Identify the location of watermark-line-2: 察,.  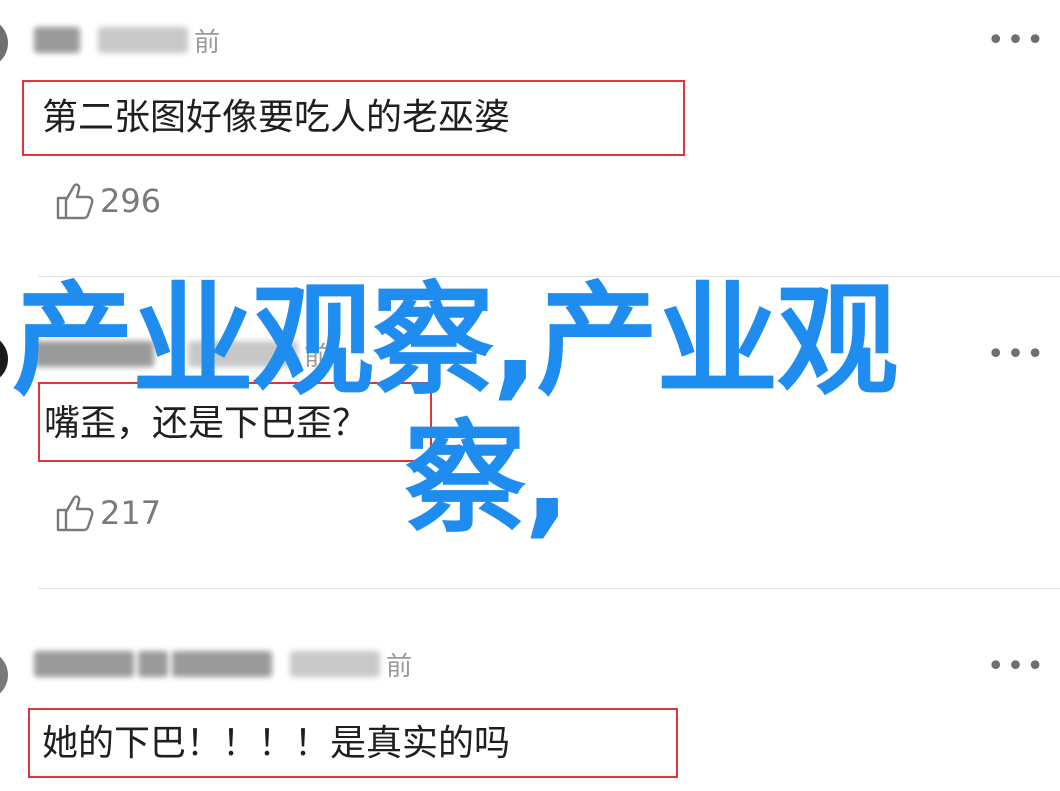
(487, 479).